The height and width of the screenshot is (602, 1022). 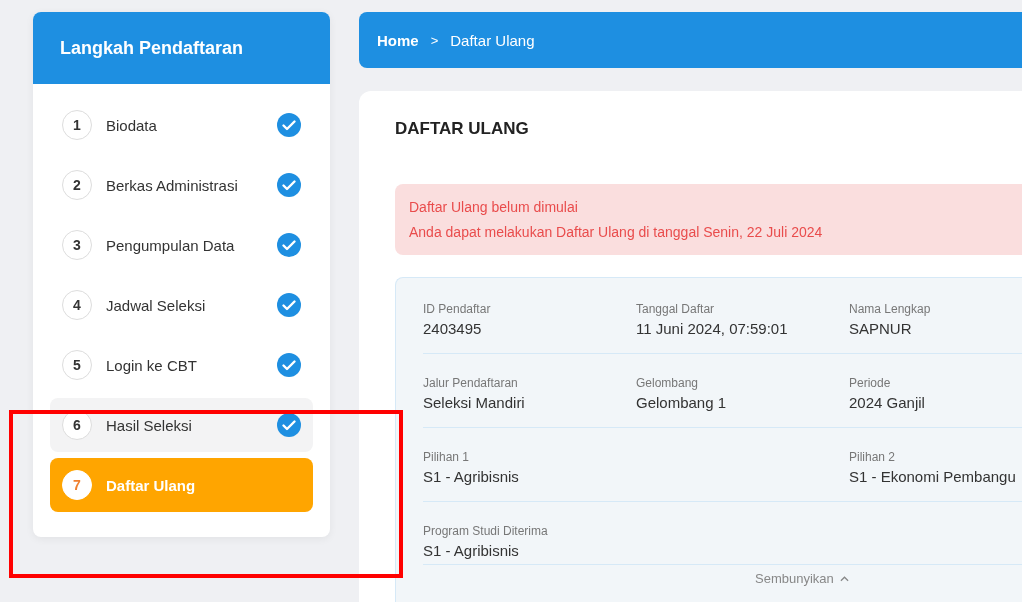 What do you see at coordinates (668, 383) in the screenshot?
I see `field-label: Gelombang` at bounding box center [668, 383].